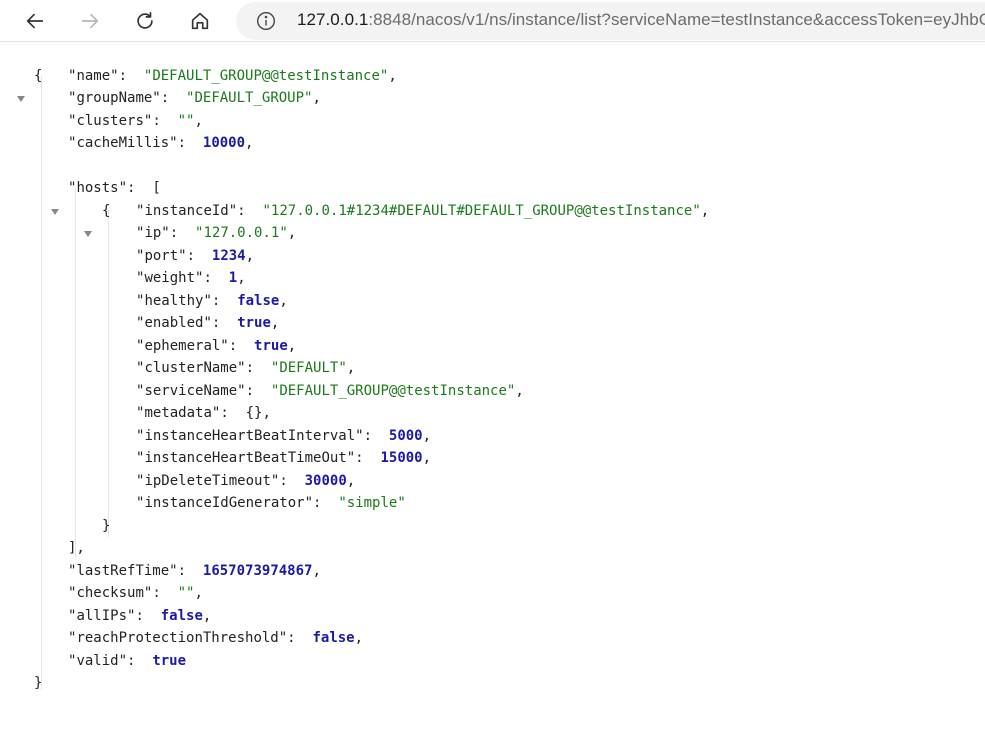  Describe the element at coordinates (114, 98) in the screenshot. I see `json-key: "groupName"` at that location.